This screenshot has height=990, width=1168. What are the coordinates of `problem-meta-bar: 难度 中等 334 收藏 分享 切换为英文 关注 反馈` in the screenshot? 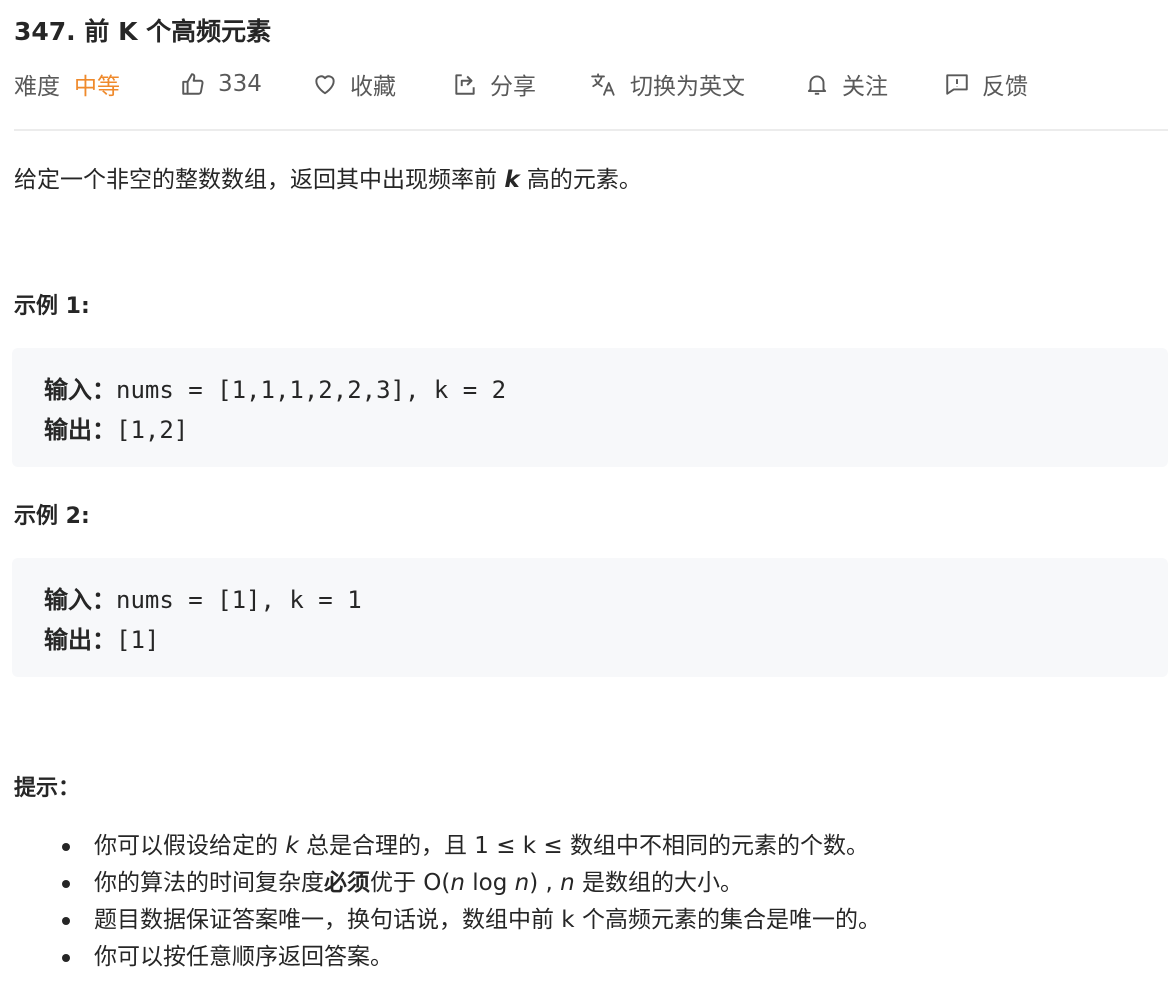 It's located at (591, 84).